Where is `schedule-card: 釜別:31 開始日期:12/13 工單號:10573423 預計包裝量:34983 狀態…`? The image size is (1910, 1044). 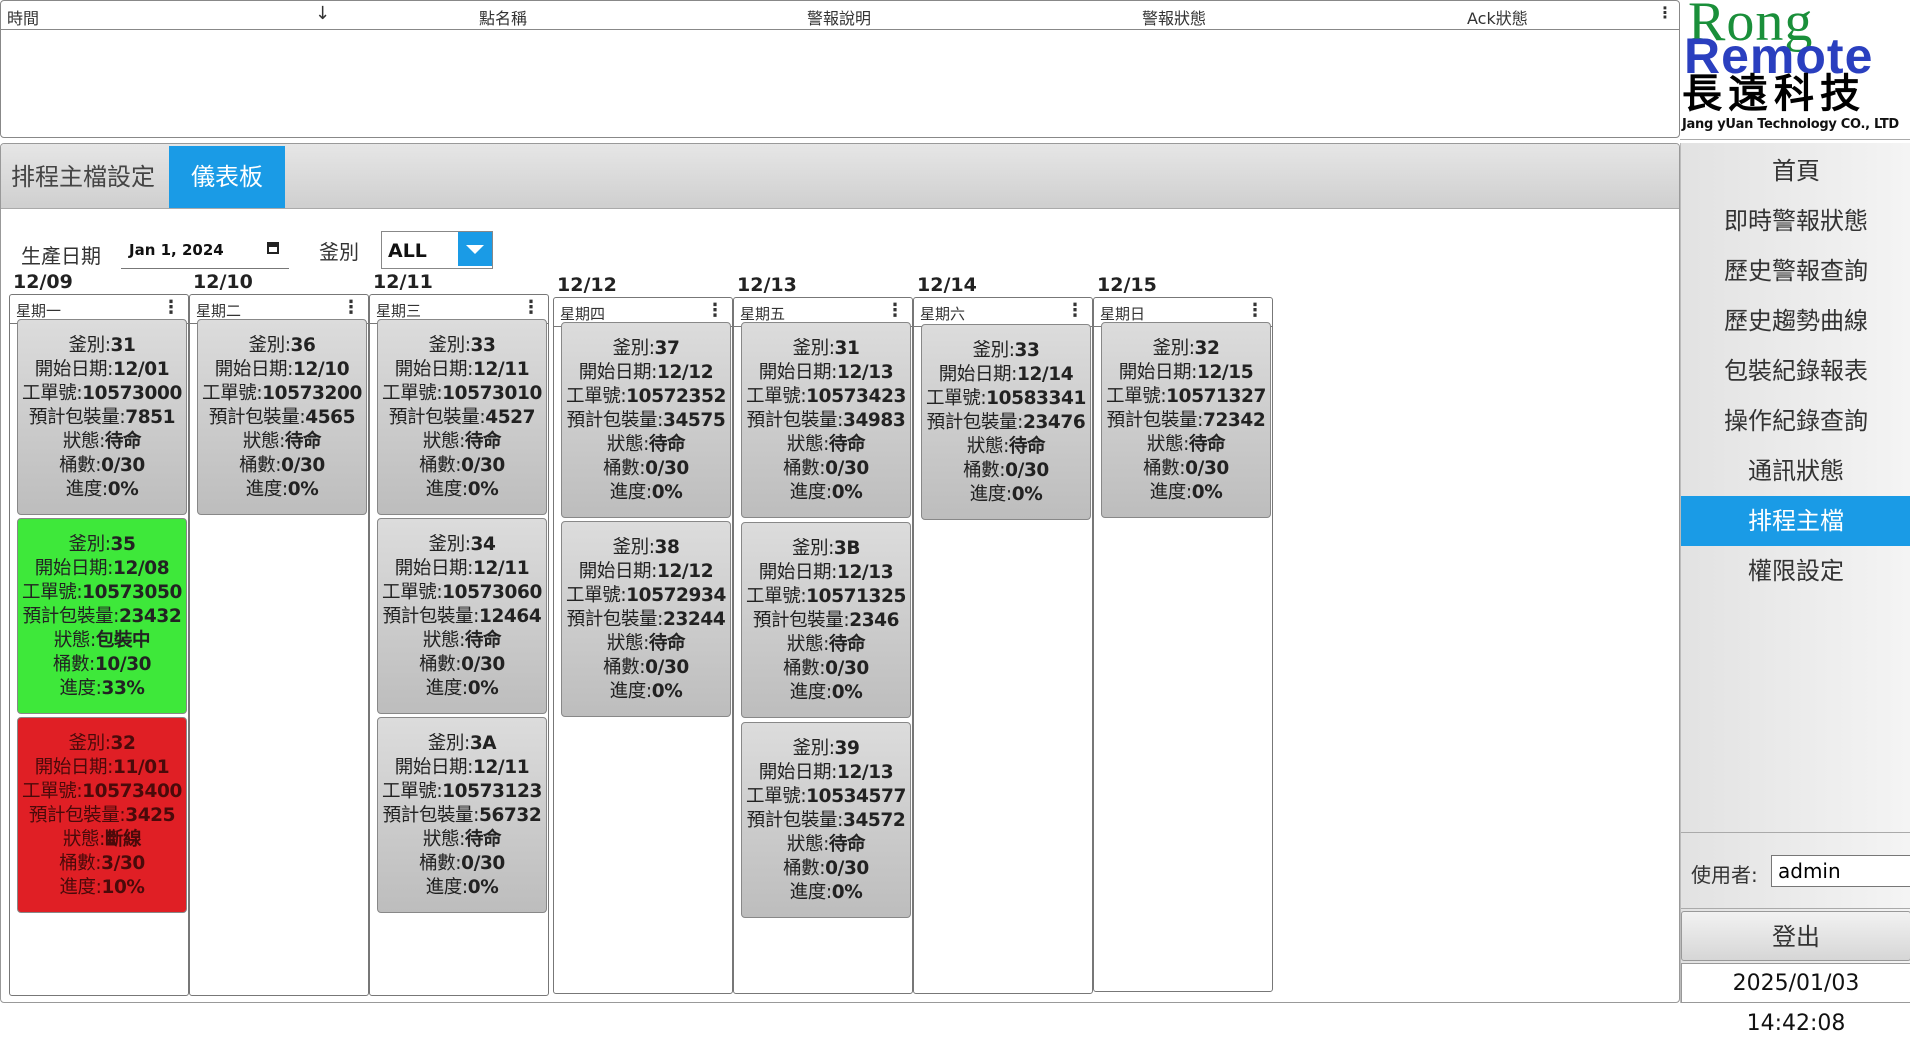 schedule-card: 釜別:31 開始日期:12/13 工單號:10573423 預計包裝量:34983 狀態… is located at coordinates (826, 420).